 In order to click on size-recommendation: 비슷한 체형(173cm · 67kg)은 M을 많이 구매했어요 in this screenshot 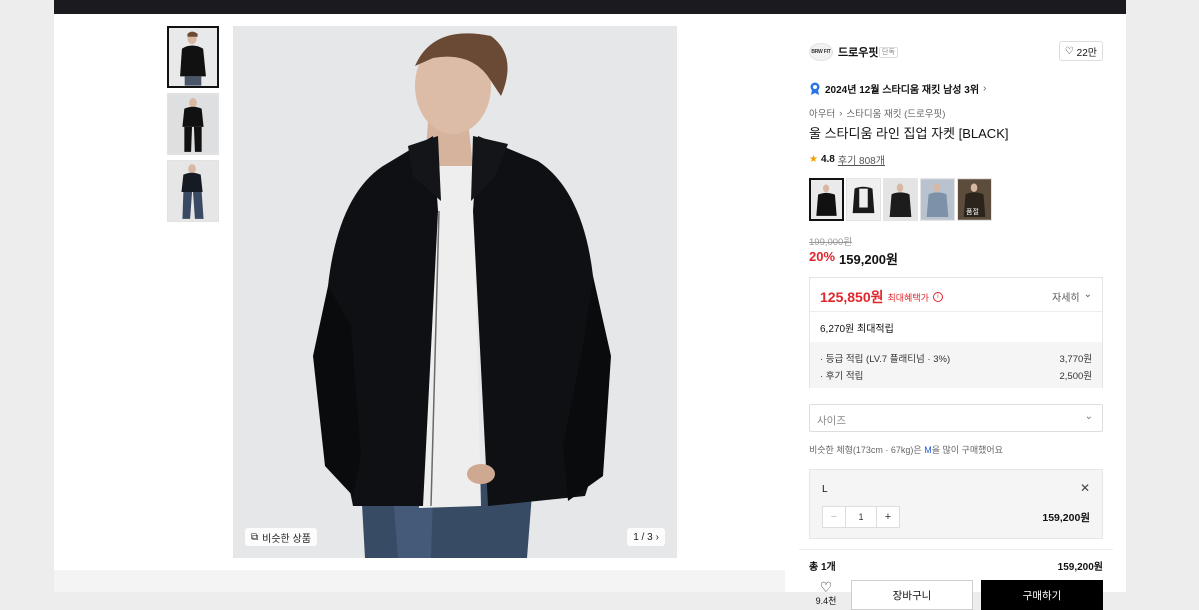, I will do `click(906, 449)`.